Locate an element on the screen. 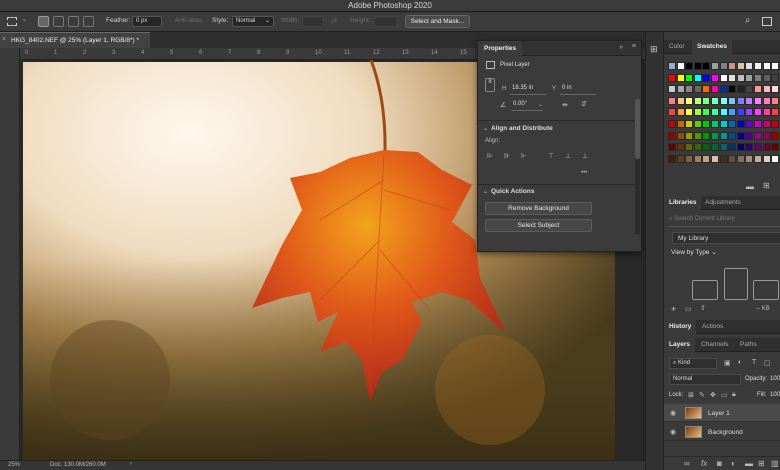  add-selection-icon is located at coordinates (58, 21).